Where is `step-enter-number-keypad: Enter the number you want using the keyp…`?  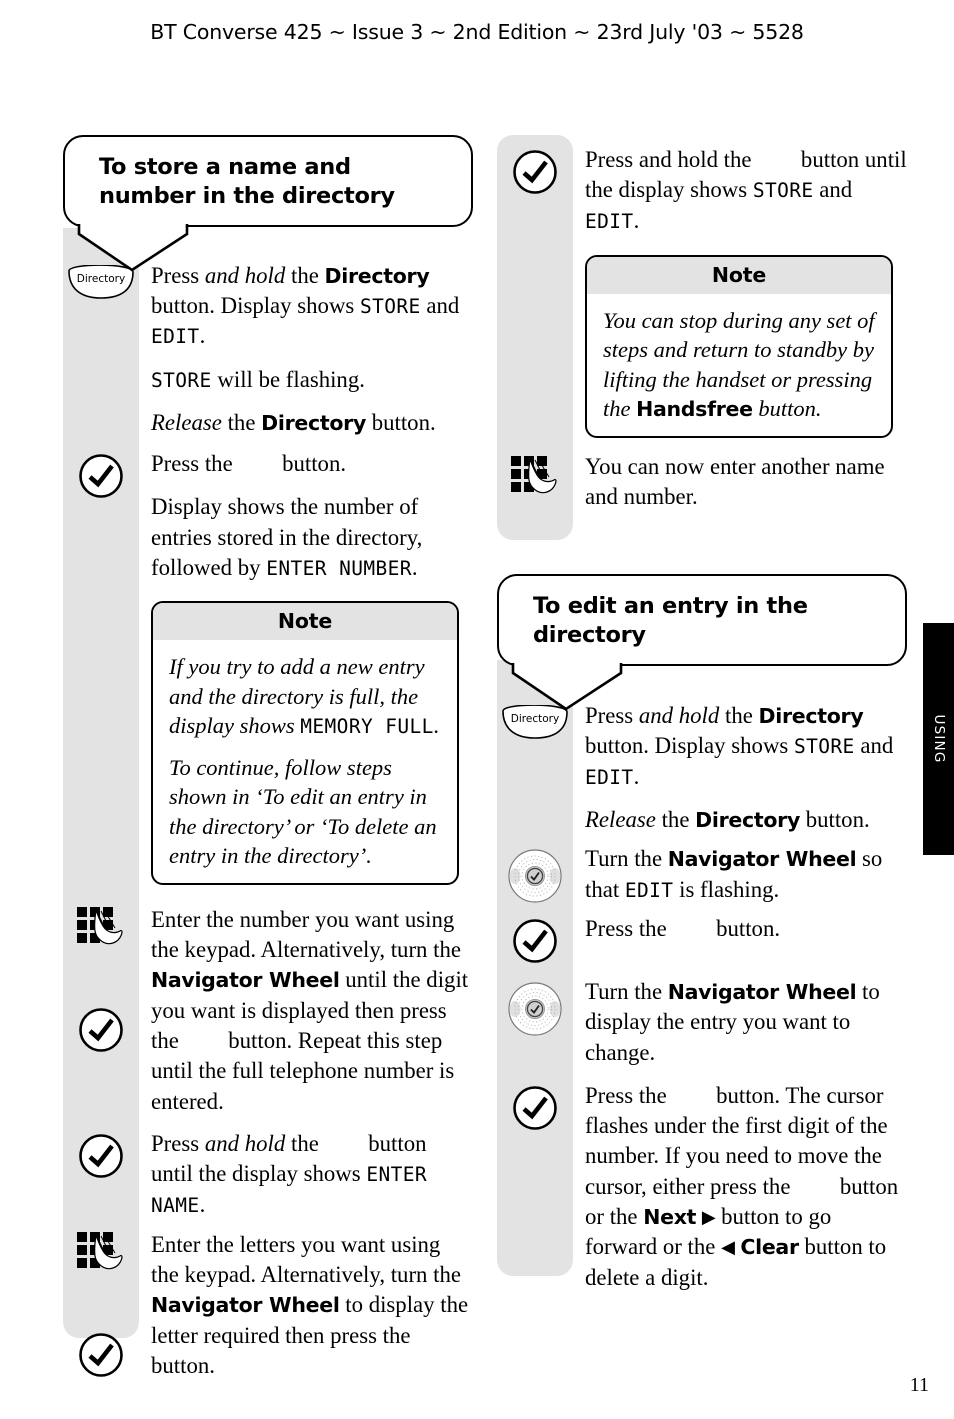 step-enter-number-keypad: Enter the number you want using the keyp… is located at coordinates (268, 1011).